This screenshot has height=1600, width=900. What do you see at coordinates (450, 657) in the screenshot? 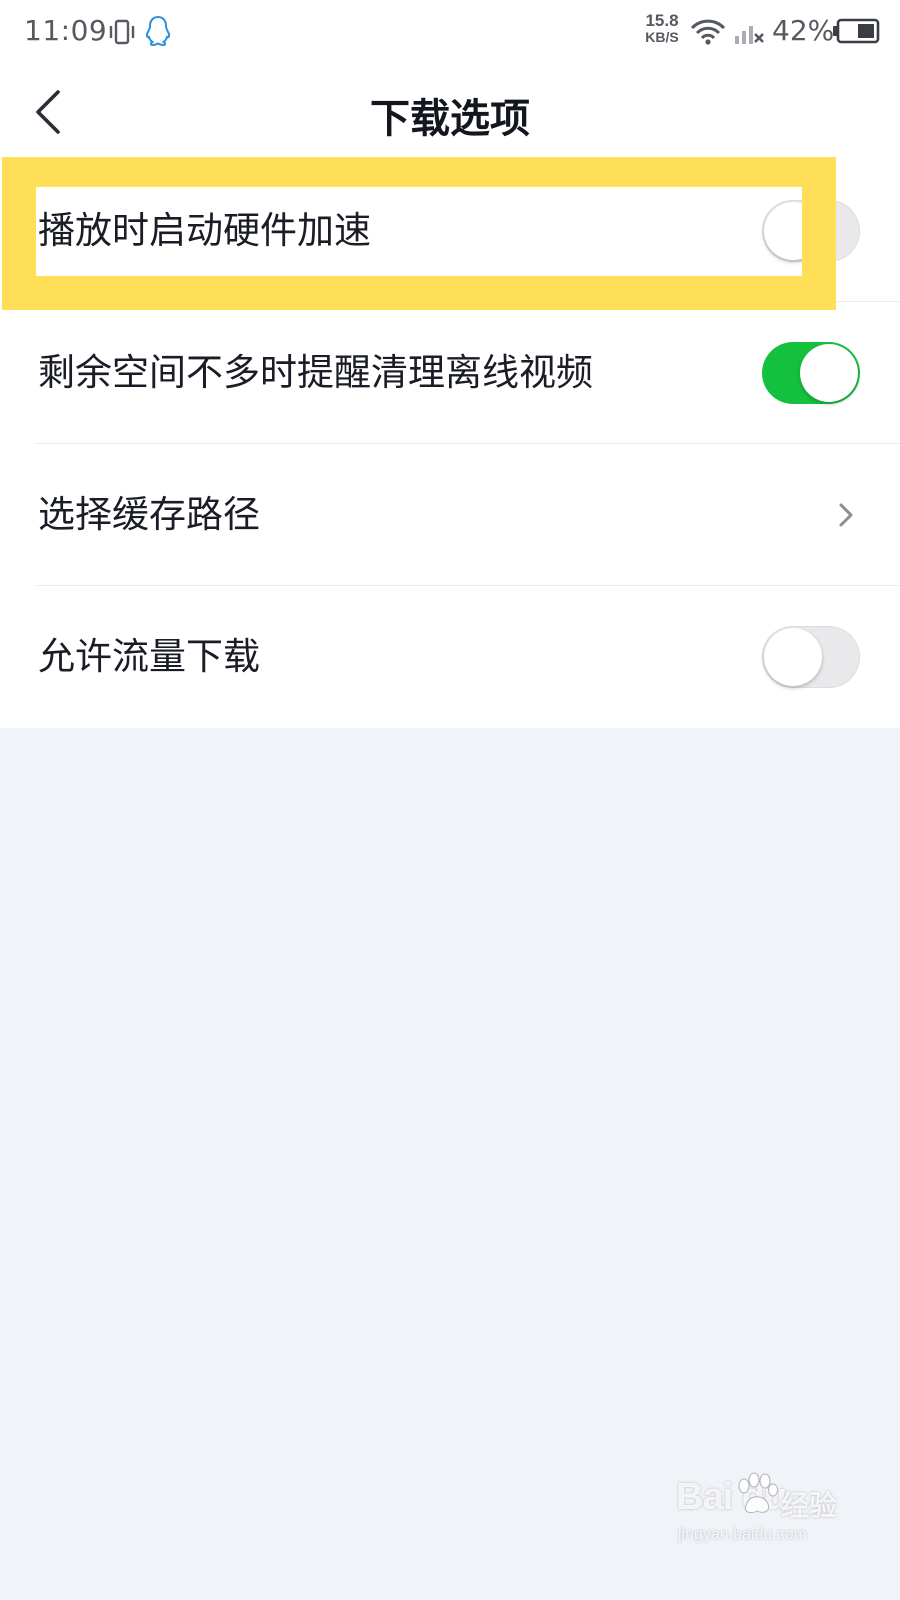
I see `setting-allow-cellular-download: 允许流量下载` at bounding box center [450, 657].